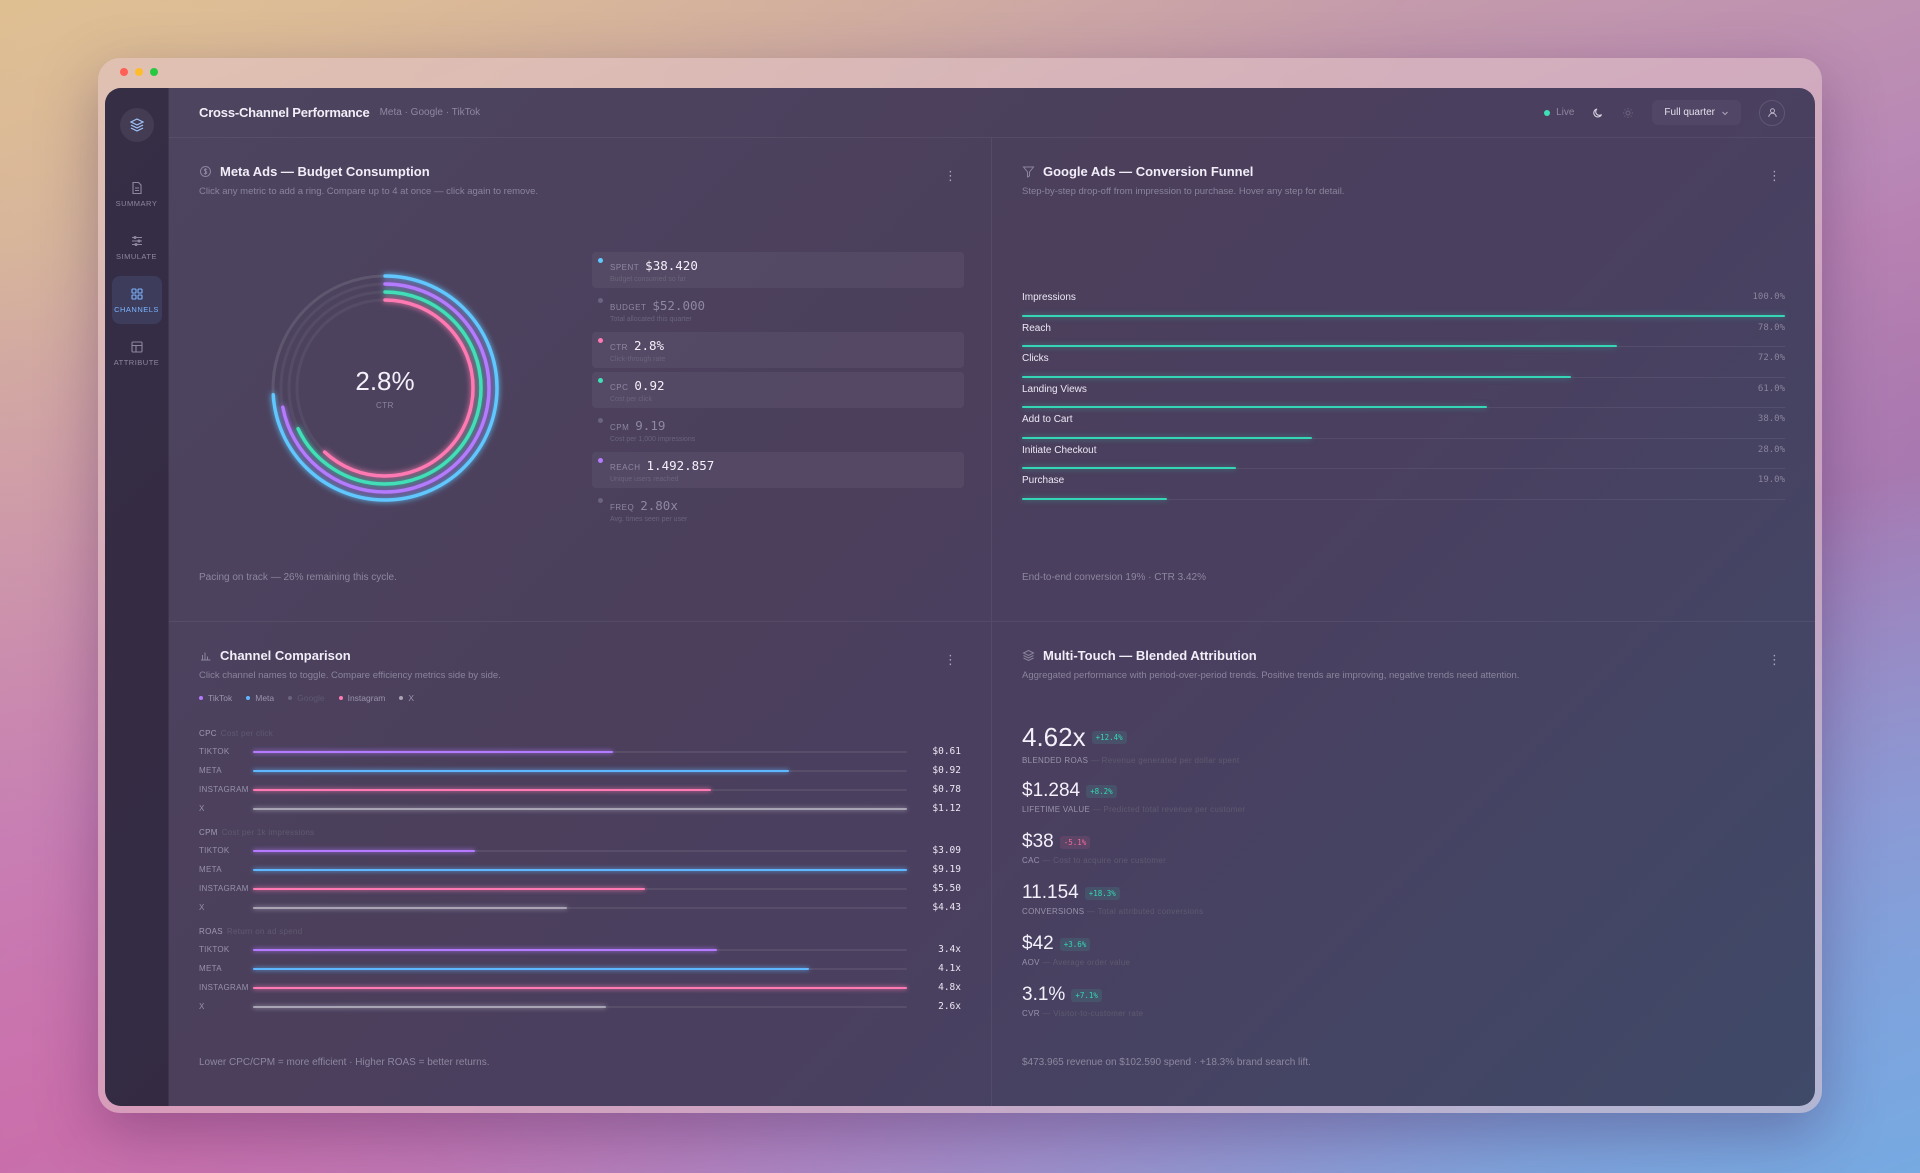  I want to click on close-window-button, so click(124, 72).